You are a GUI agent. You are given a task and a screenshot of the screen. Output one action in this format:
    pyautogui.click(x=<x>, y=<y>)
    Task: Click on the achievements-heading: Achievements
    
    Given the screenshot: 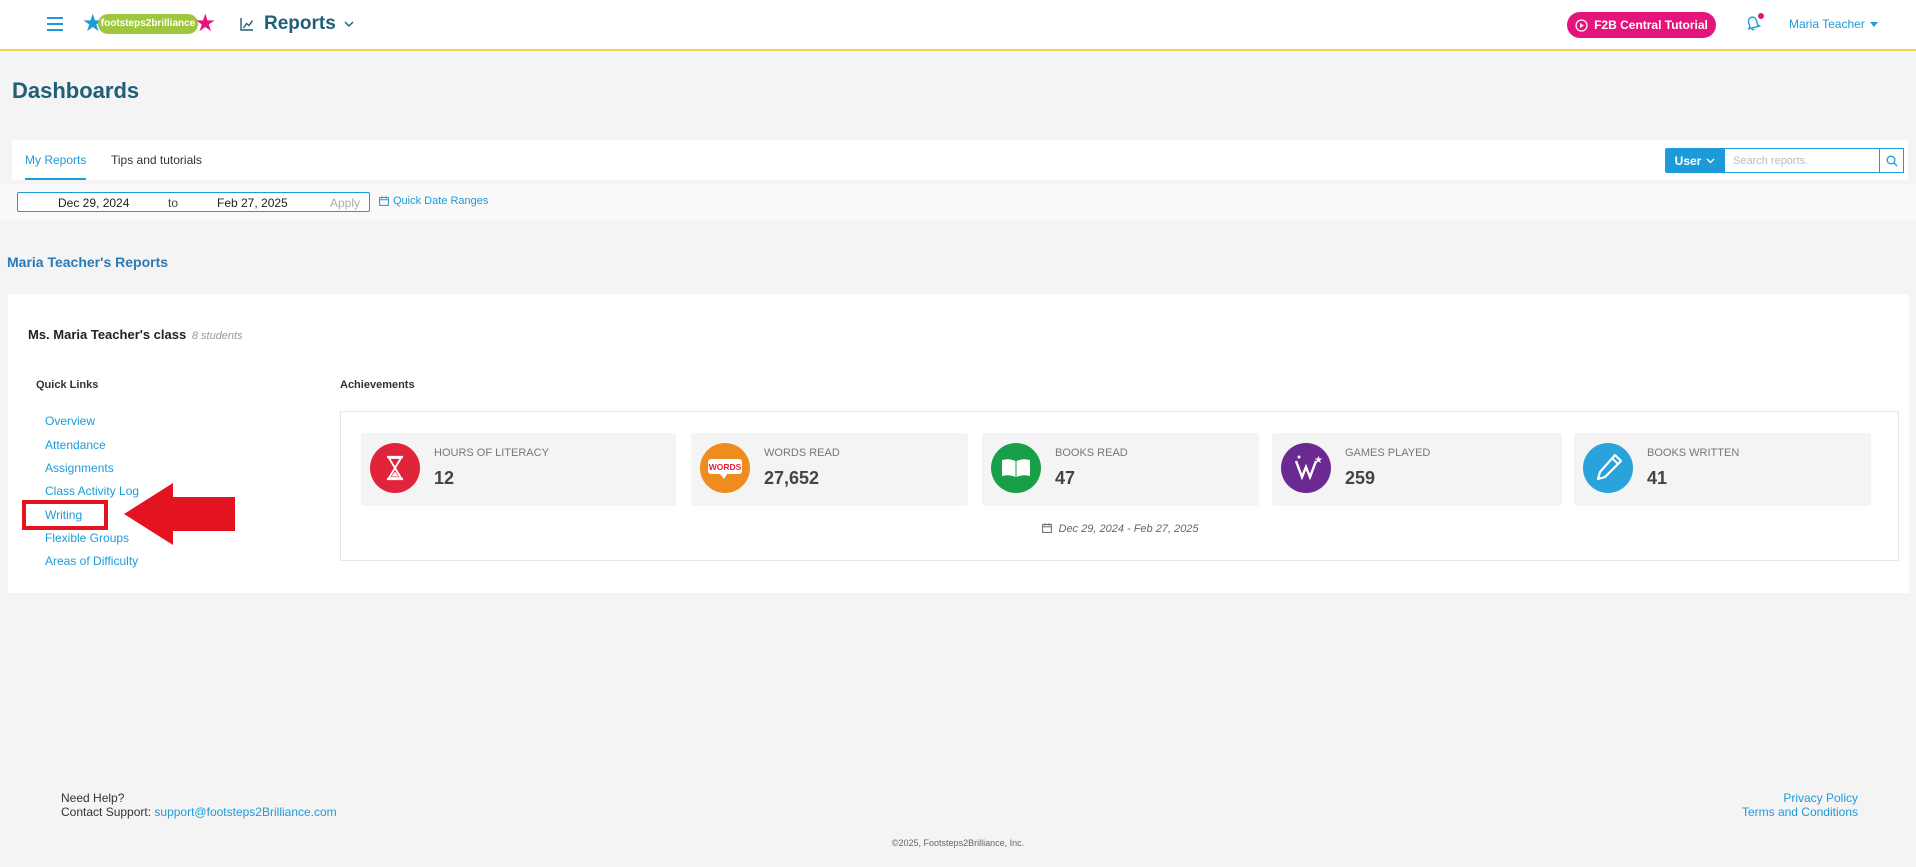 What is the action you would take?
    pyautogui.click(x=377, y=385)
    